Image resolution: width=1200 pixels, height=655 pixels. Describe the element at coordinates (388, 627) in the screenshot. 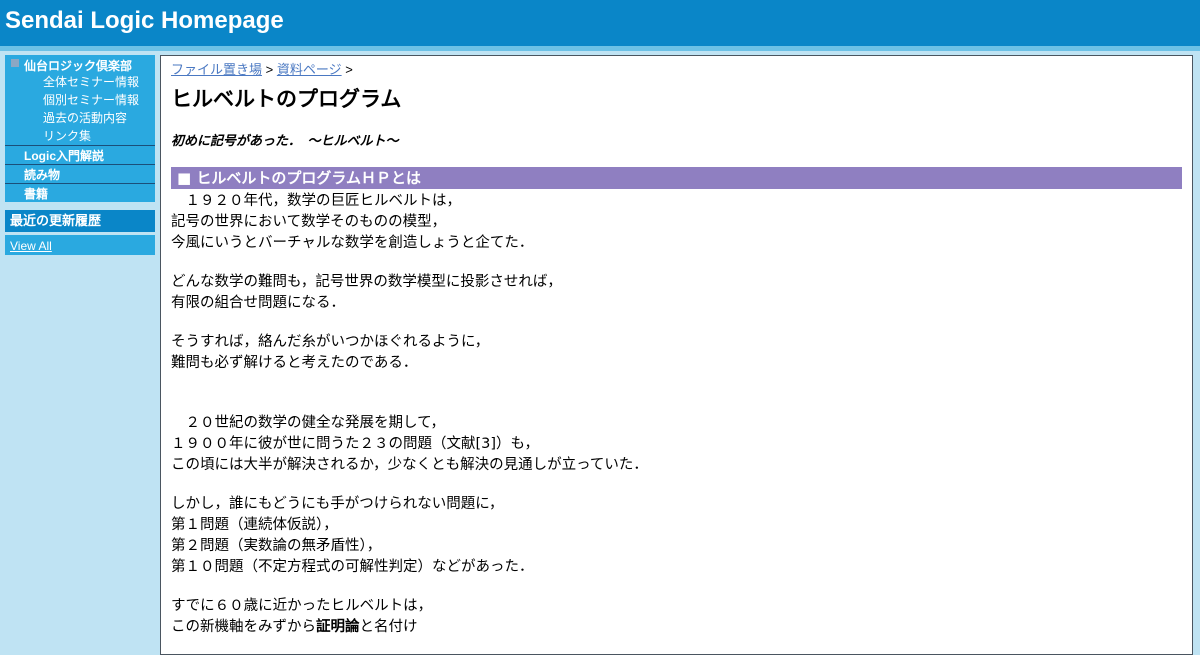

I see `text-fragment: と名付け` at that location.